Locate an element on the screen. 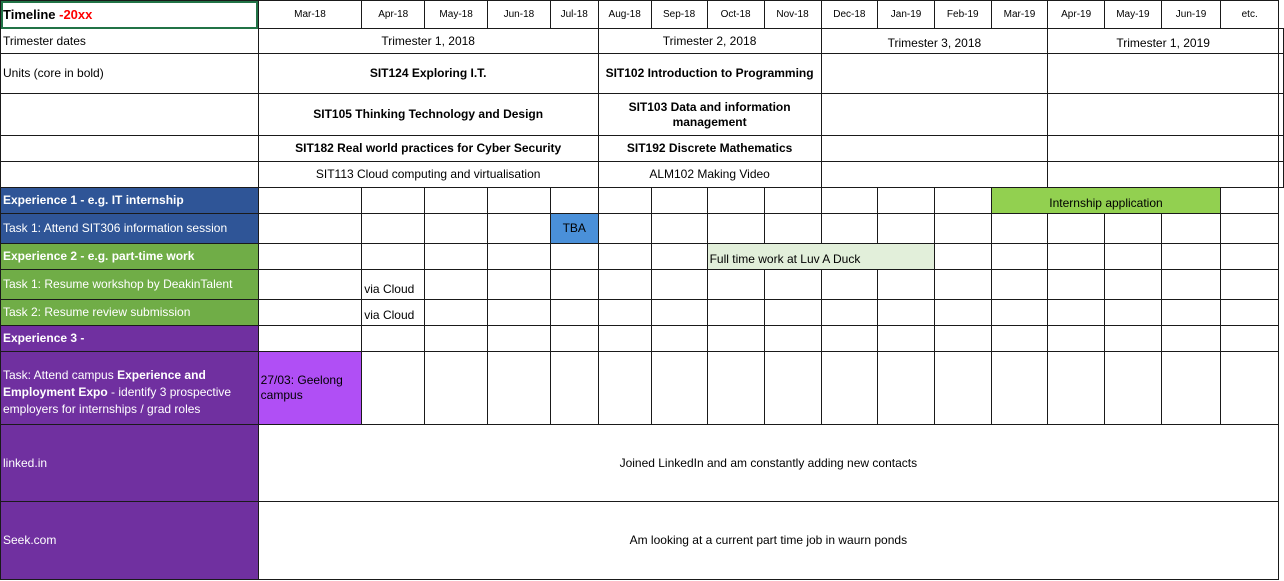 This screenshot has width=1284, height=581. via-cloud-cell: via Cloud is located at coordinates (393, 284).